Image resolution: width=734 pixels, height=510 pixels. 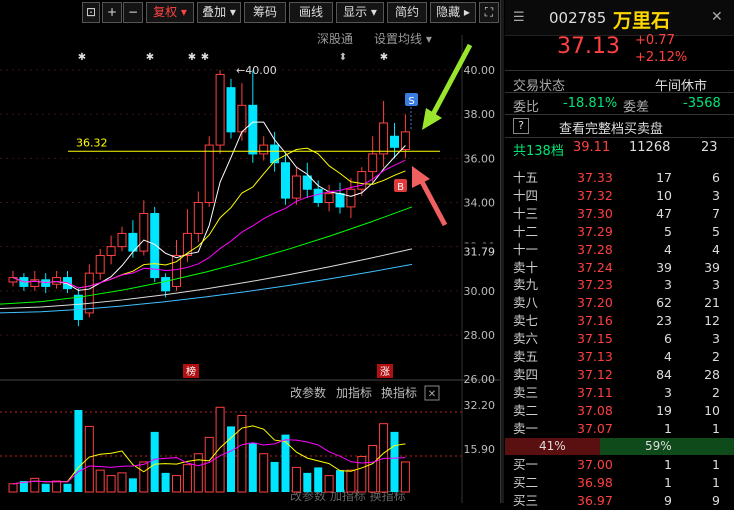 What do you see at coordinates (619, 196) in the screenshot?
I see `sell-row: 十四 37.32 10 3` at bounding box center [619, 196].